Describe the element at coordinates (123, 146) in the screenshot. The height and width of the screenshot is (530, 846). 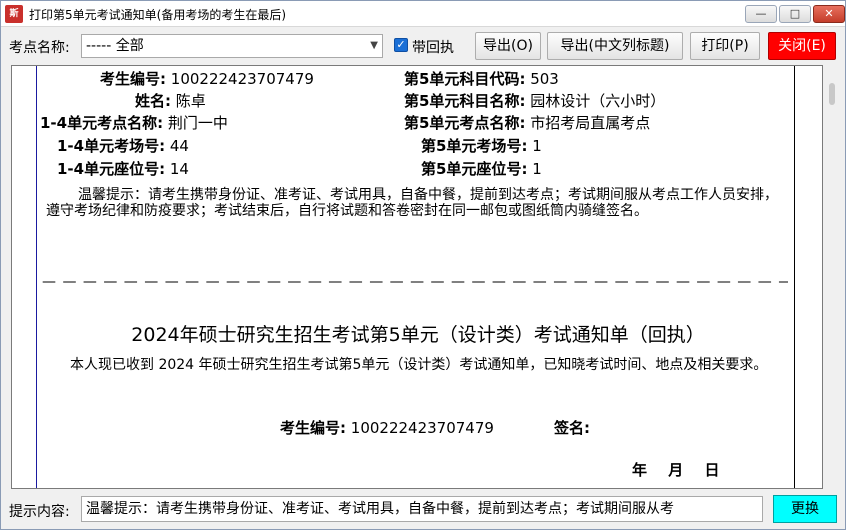
I see `u14-room-row: 1-4单元考场号: 44` at that location.